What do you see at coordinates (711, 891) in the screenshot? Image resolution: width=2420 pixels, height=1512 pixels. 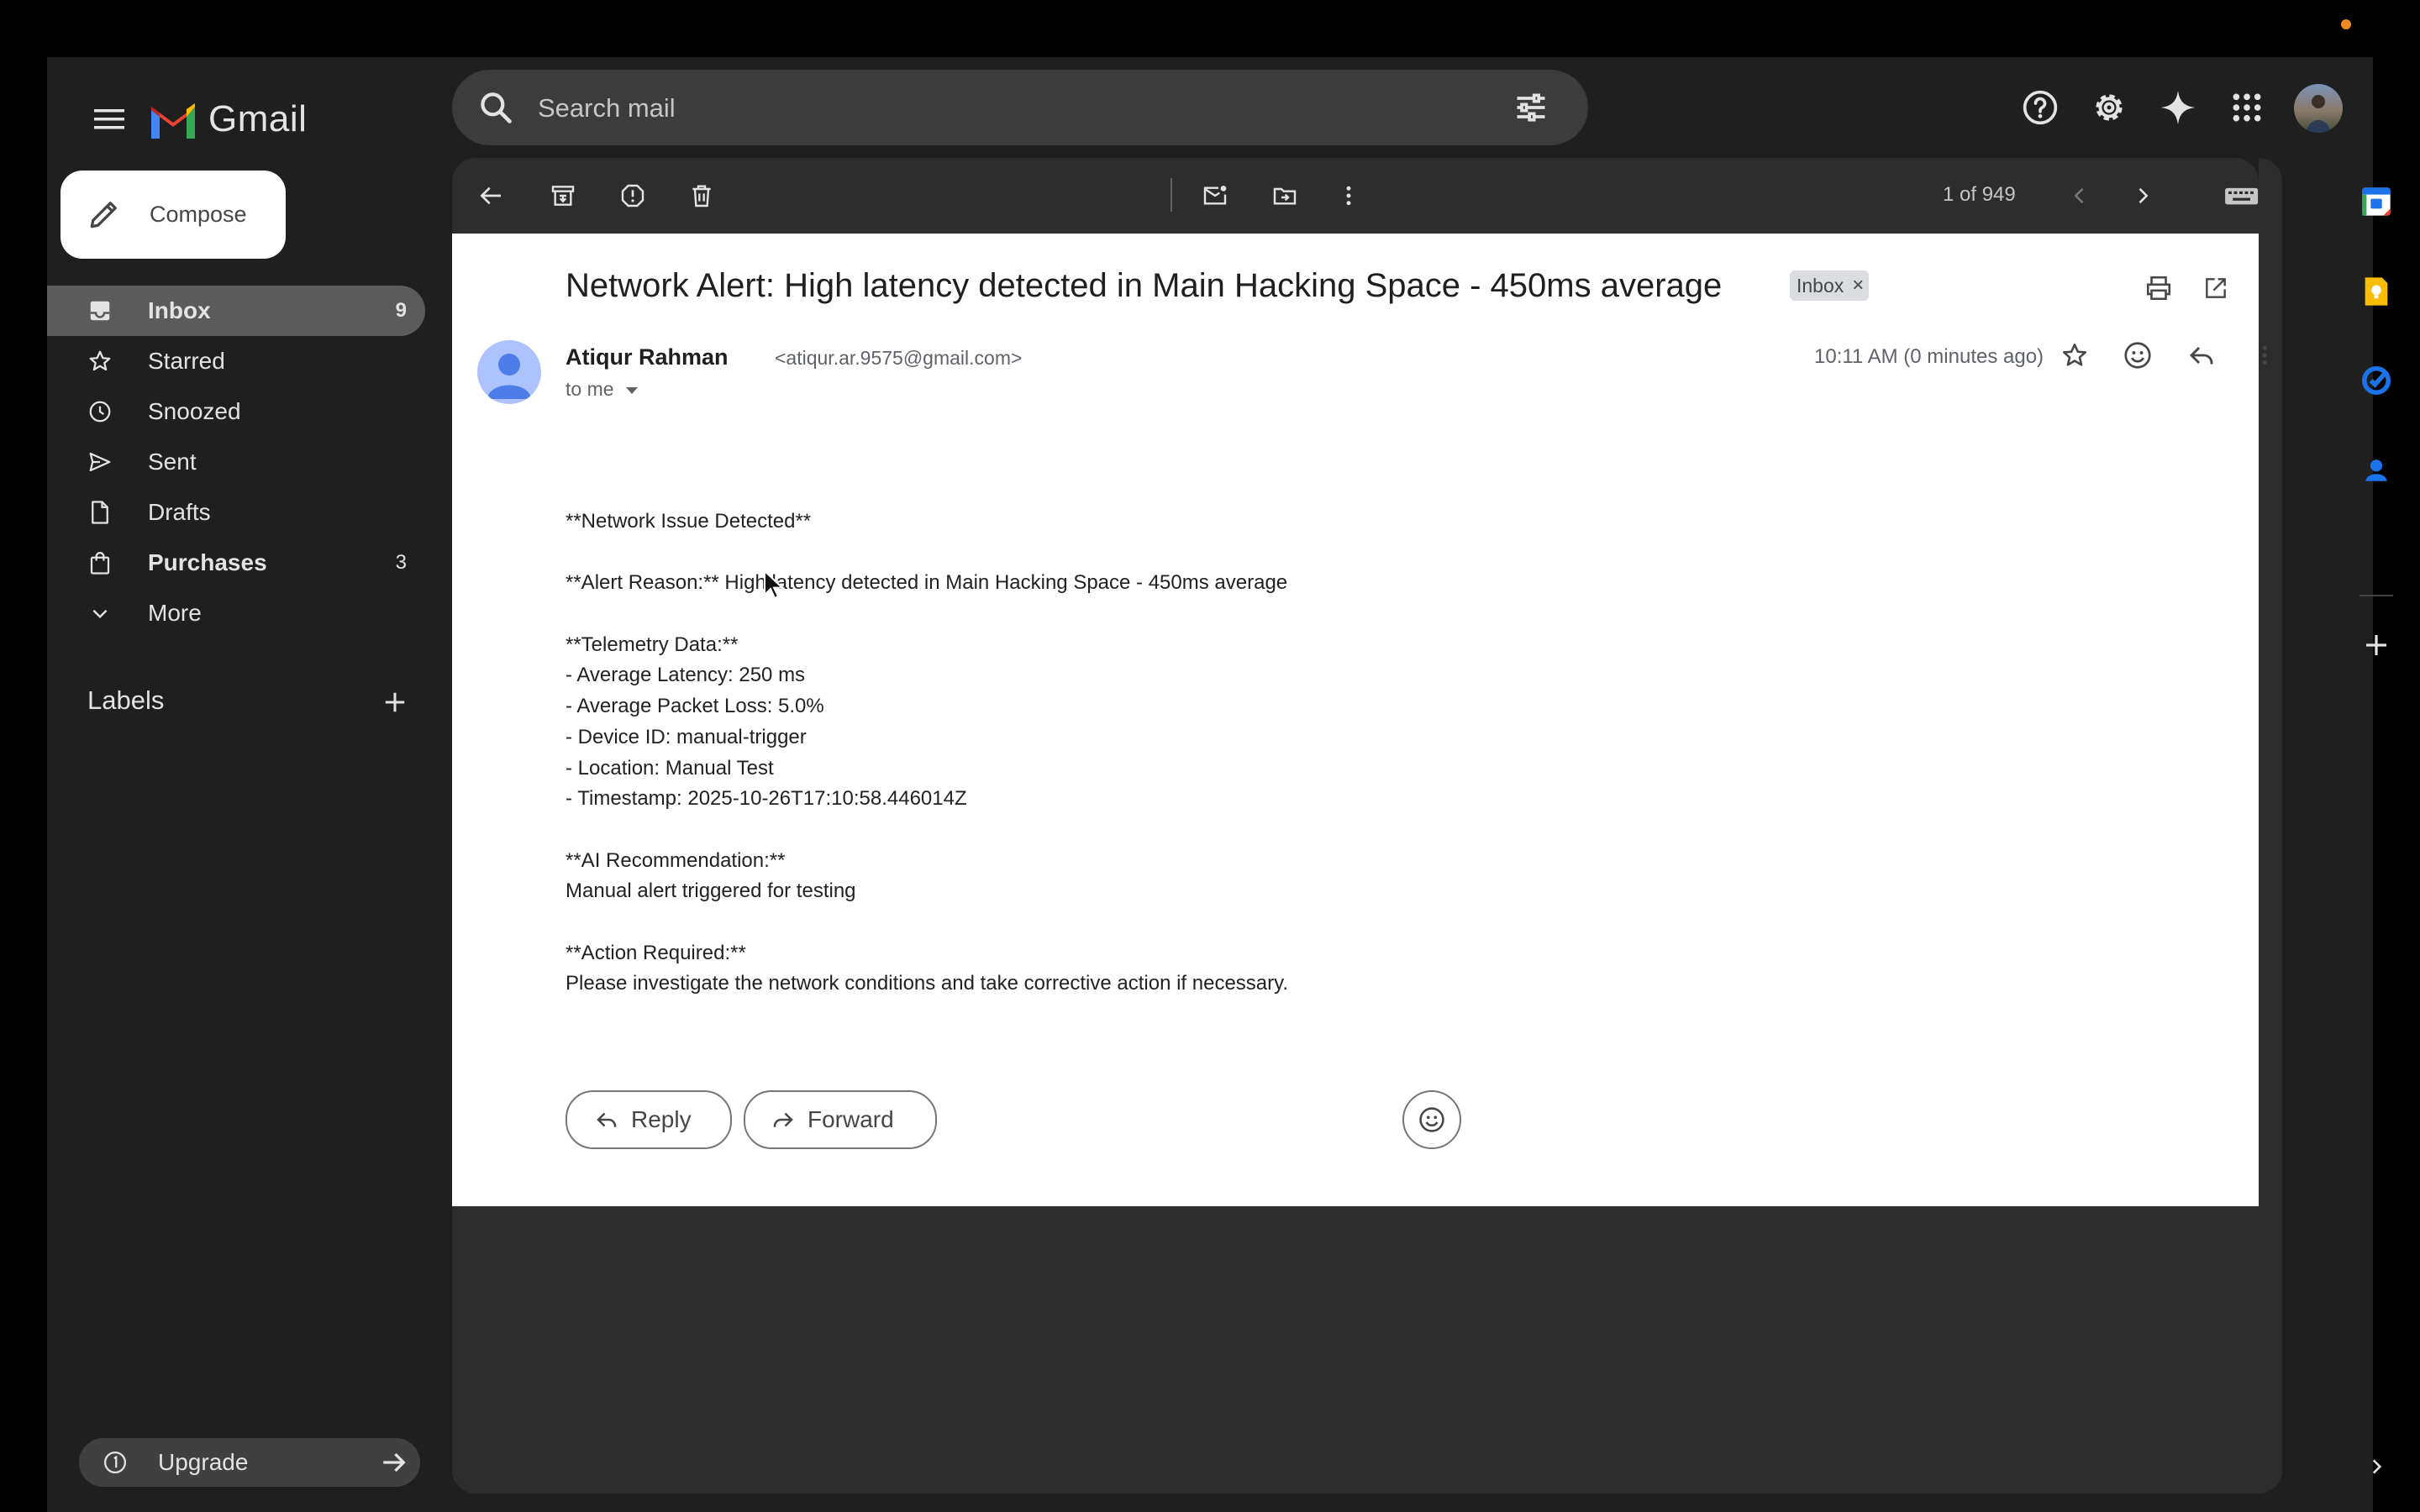 I see `body-line: Manual alert triggered for testing` at bounding box center [711, 891].